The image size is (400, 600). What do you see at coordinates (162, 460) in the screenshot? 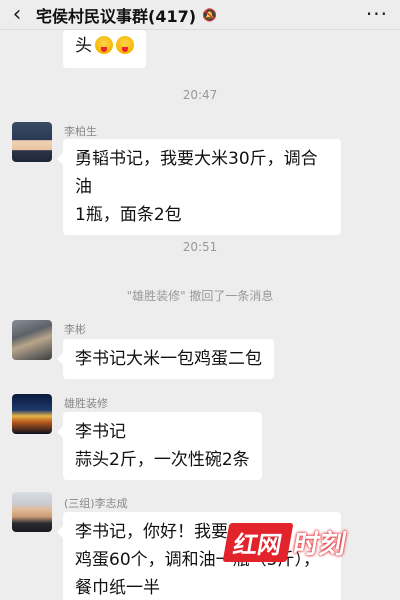
I see `message-text: 蒜头2斤，一次性碗2条` at bounding box center [162, 460].